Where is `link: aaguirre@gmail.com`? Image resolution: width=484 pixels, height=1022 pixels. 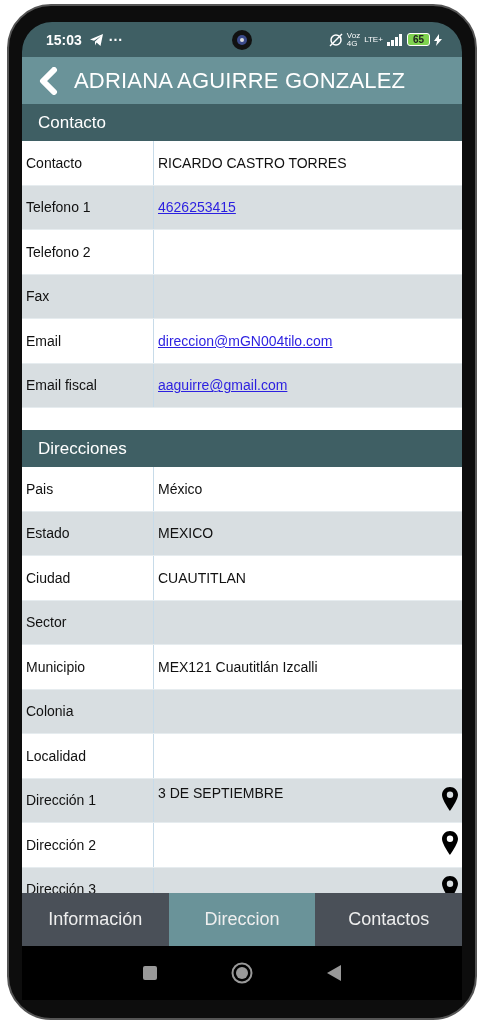
link: aaguirre@gmail.com is located at coordinates (223, 385).